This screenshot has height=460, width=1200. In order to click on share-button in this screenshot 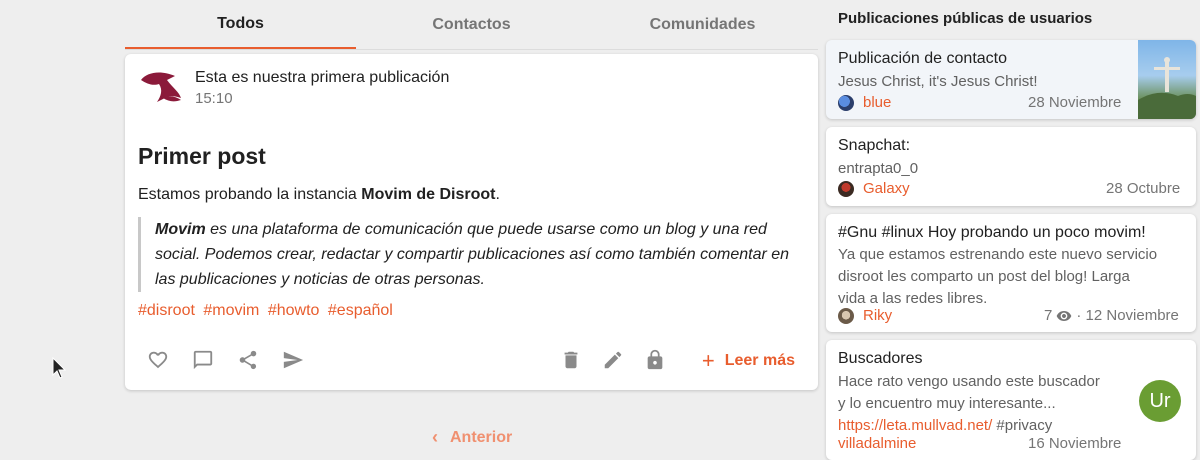, I will do `click(249, 361)`.